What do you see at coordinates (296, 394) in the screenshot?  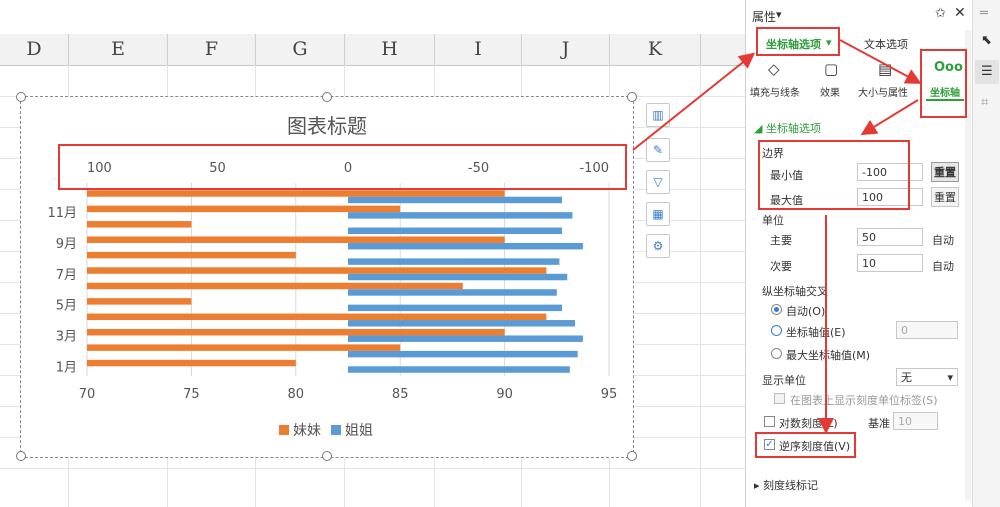 I see `x-tick-label: 80` at bounding box center [296, 394].